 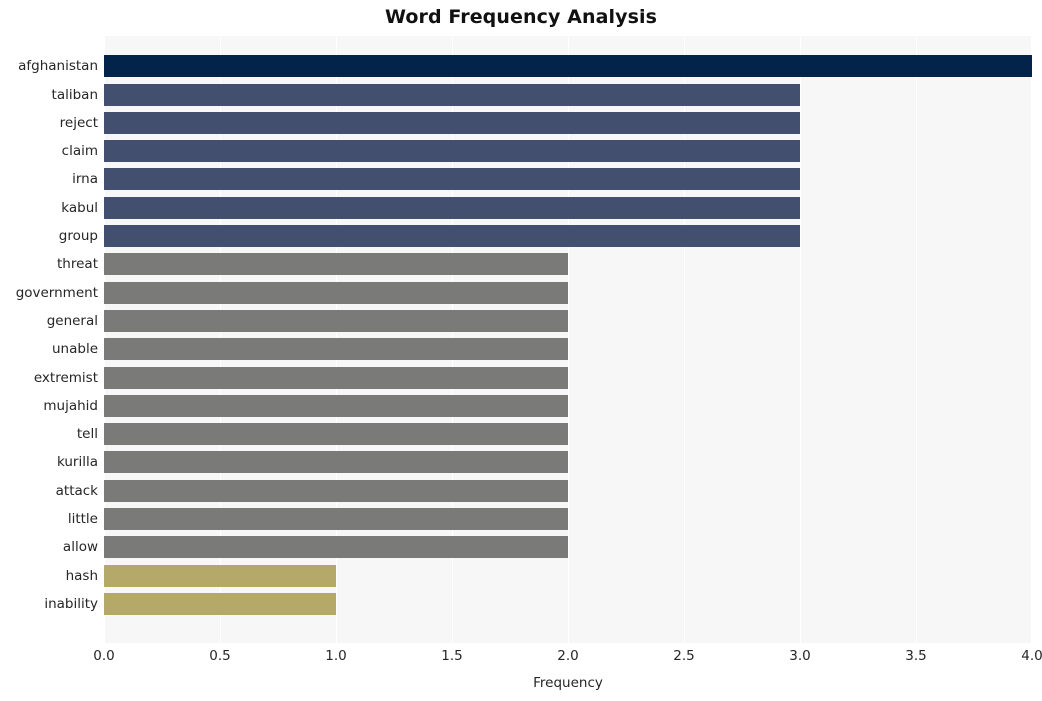 What do you see at coordinates (65, 377) in the screenshot?
I see `y-axis-tick-label: extremist` at bounding box center [65, 377].